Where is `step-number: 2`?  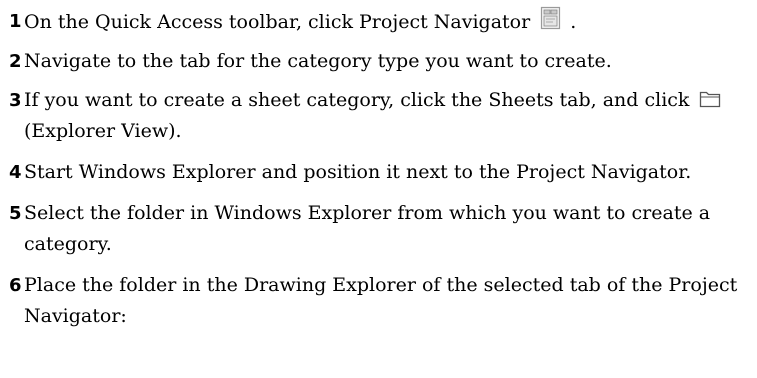
step-number: 2 is located at coordinates (15, 61).